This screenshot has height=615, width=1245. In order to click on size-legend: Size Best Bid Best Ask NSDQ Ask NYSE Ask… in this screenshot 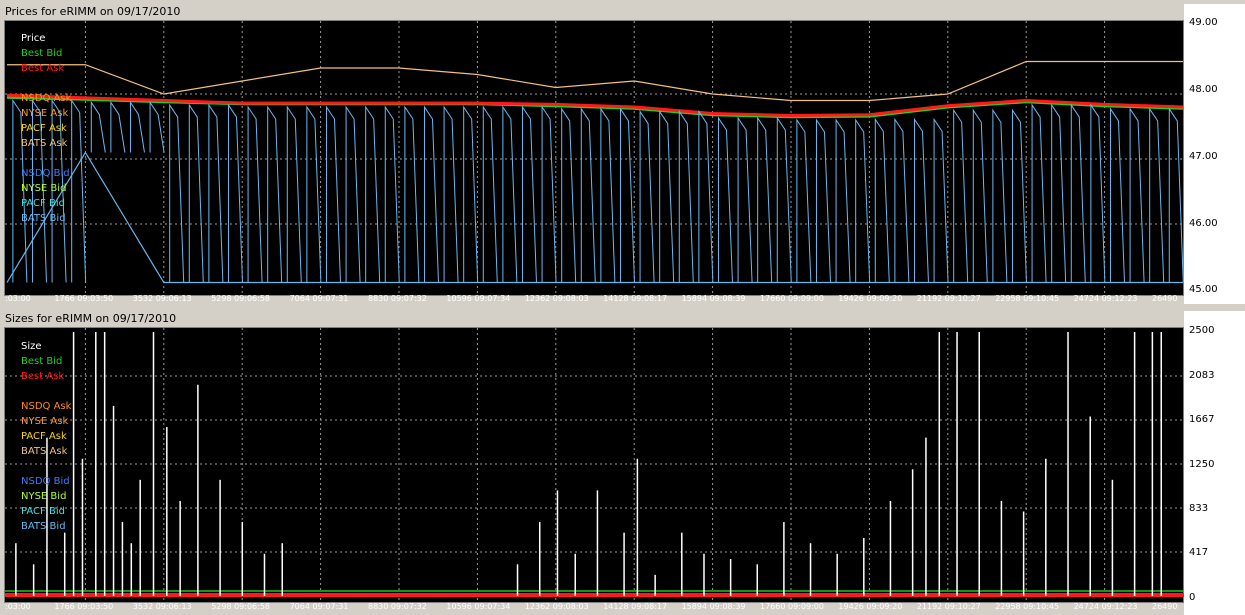, I will do `click(46, 436)`.